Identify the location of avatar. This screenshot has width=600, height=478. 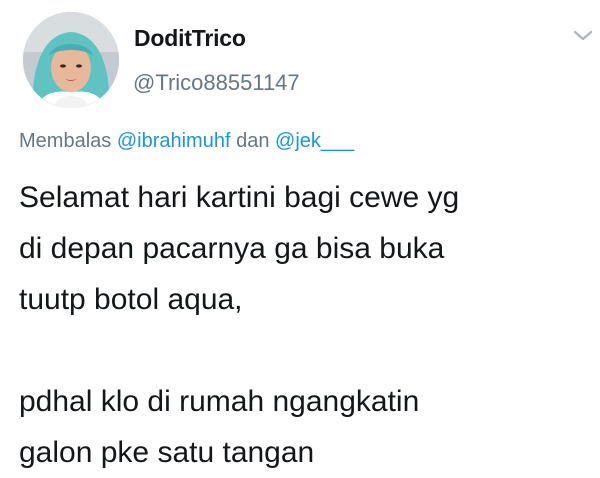
(71, 60).